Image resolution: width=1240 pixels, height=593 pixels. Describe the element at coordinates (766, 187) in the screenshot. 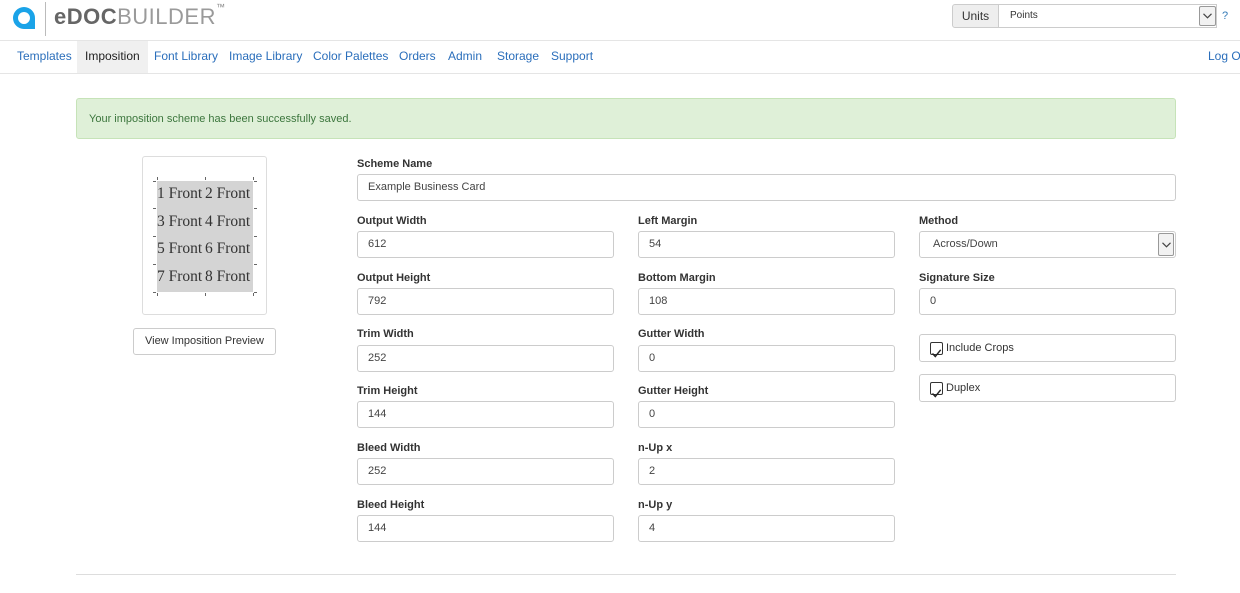

I see `scheme-name-input: Example Business Card` at that location.